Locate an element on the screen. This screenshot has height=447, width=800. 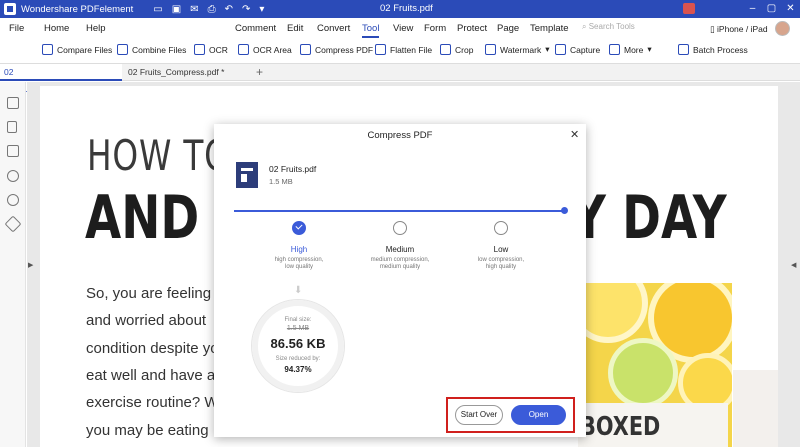
page-decoration is located at coordinates (755, 408).